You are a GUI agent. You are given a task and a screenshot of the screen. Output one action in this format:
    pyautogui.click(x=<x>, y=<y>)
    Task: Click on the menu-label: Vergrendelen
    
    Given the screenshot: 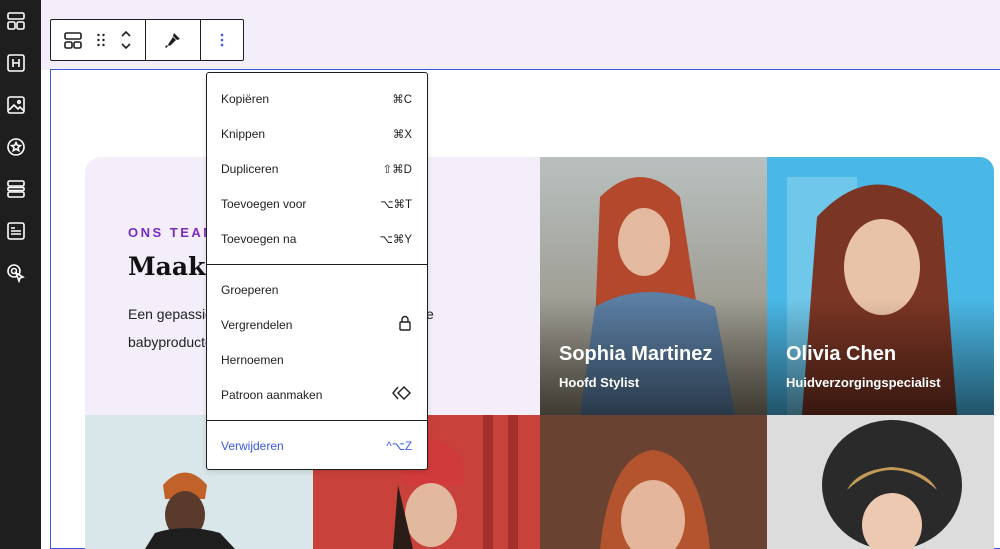 What is the action you would take?
    pyautogui.click(x=257, y=324)
    